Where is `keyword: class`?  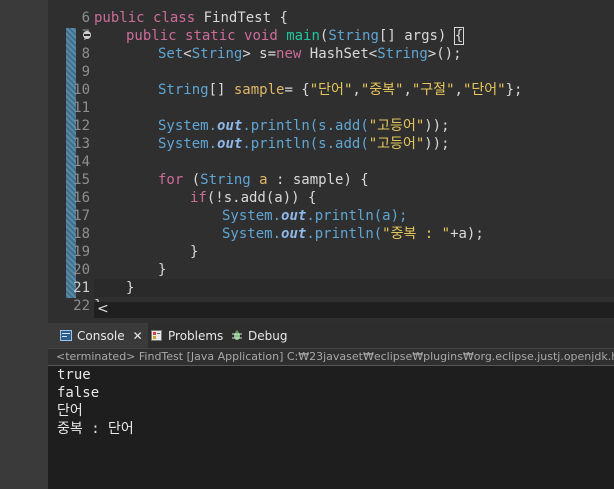
keyword: class is located at coordinates (174, 18).